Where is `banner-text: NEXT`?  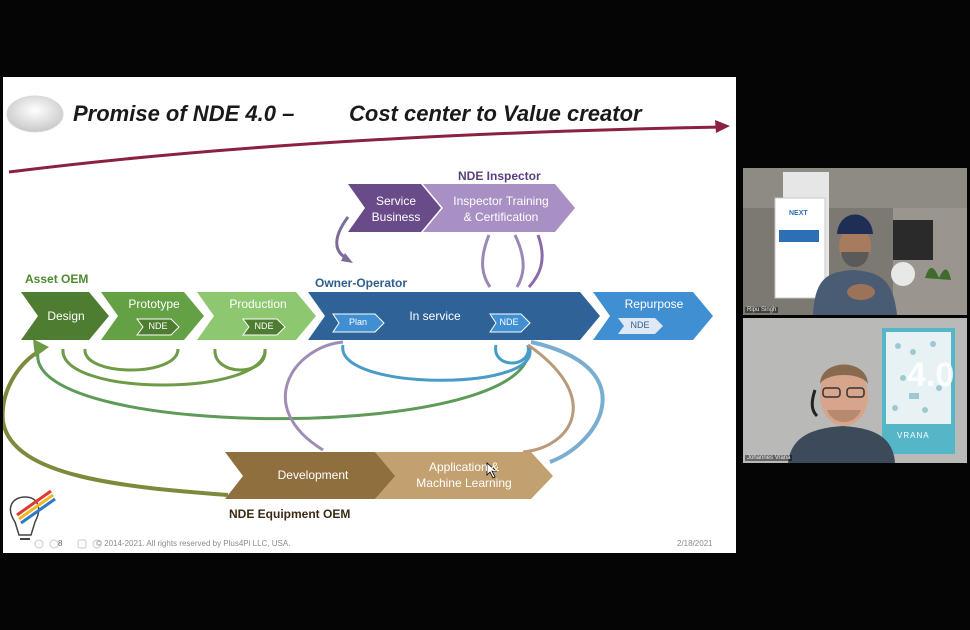 banner-text: NEXT is located at coordinates (798, 213).